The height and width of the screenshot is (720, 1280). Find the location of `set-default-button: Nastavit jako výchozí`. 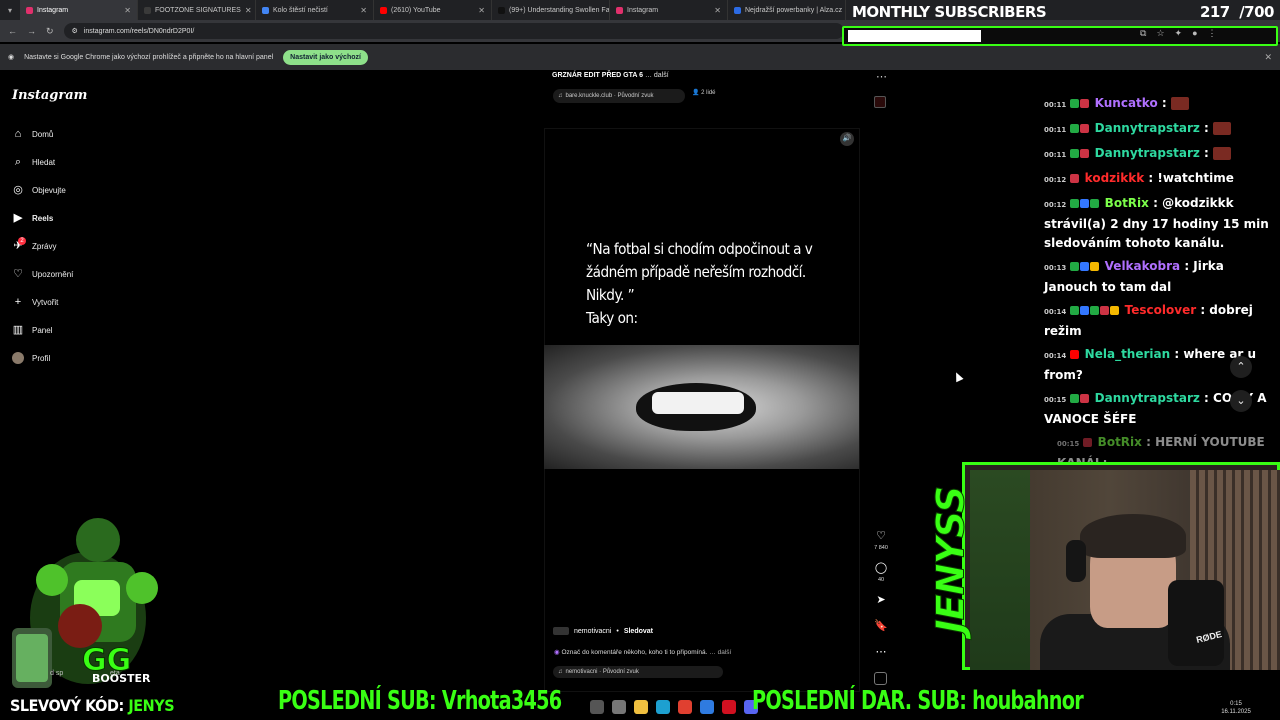

set-default-button: Nastavit jako výchozí is located at coordinates (325, 57).